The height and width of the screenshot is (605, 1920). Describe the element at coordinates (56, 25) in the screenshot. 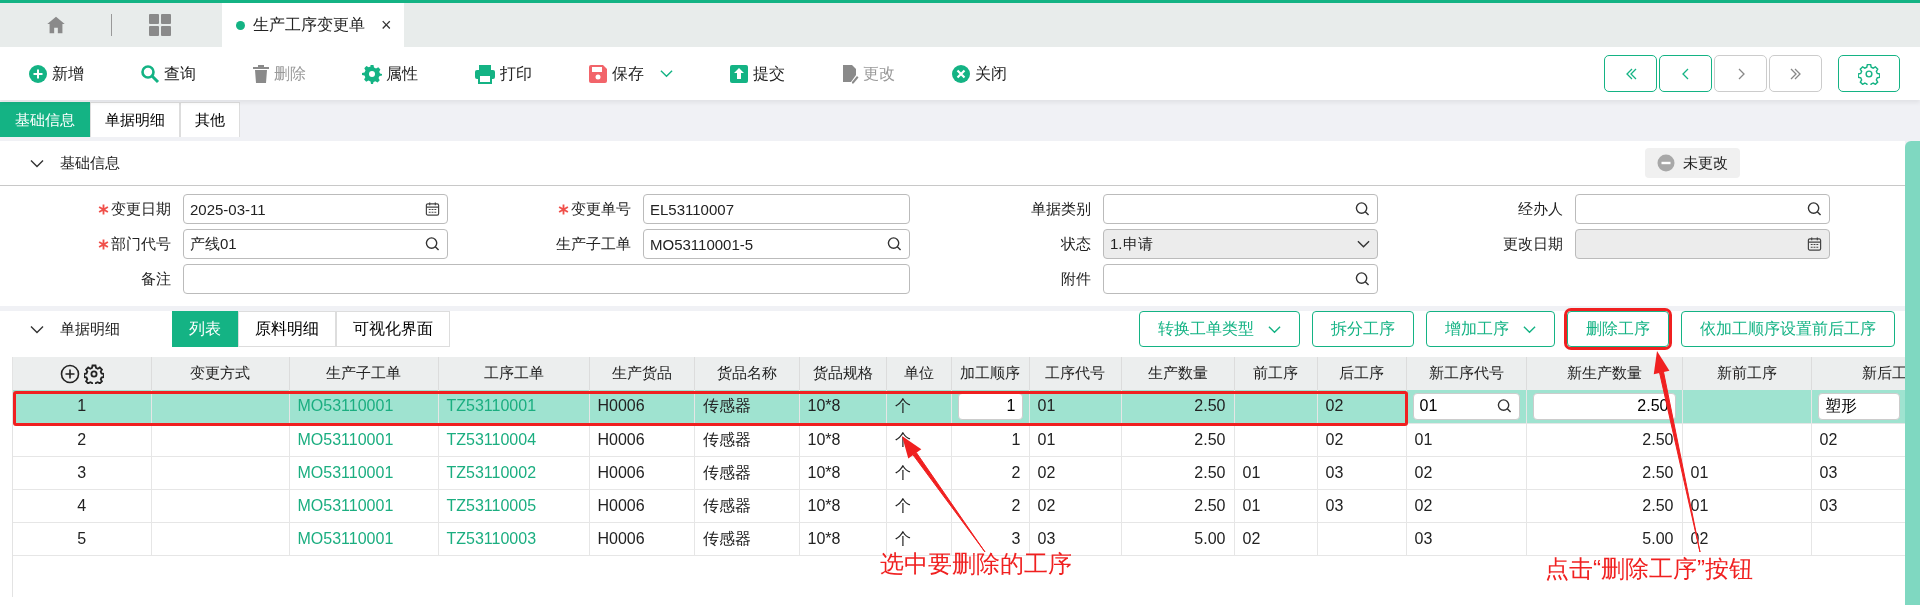

I see `home-icon` at that location.